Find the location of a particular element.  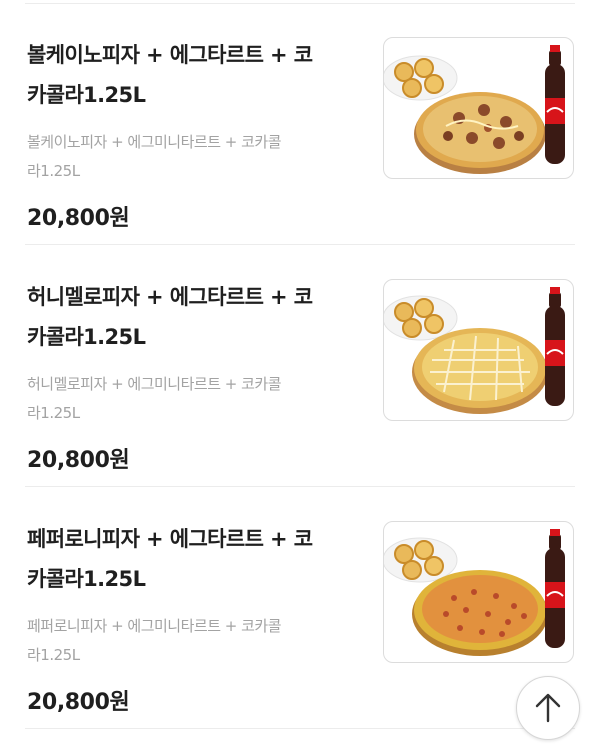

menu-item-description: 페퍼로니피자 + 에그미니타르트 + 코카콜 라1.25L is located at coordinates (154, 640).